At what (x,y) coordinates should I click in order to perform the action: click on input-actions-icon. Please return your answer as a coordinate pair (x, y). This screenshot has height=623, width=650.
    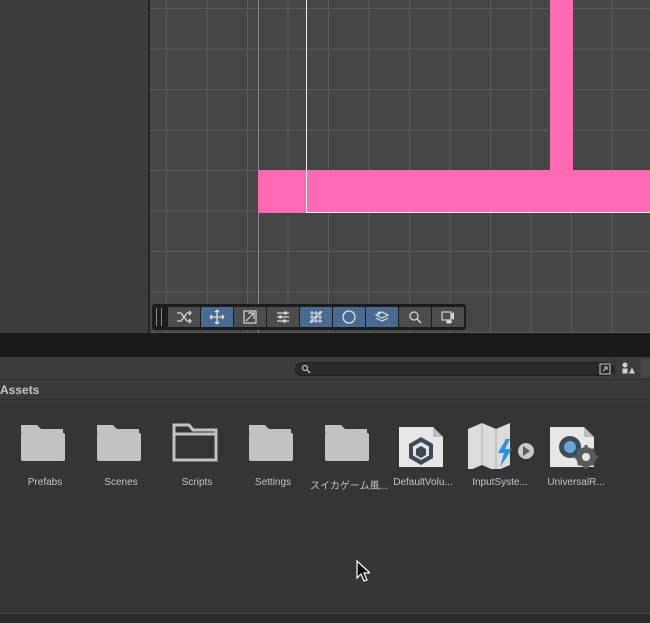
    Looking at the image, I should click on (501, 446).